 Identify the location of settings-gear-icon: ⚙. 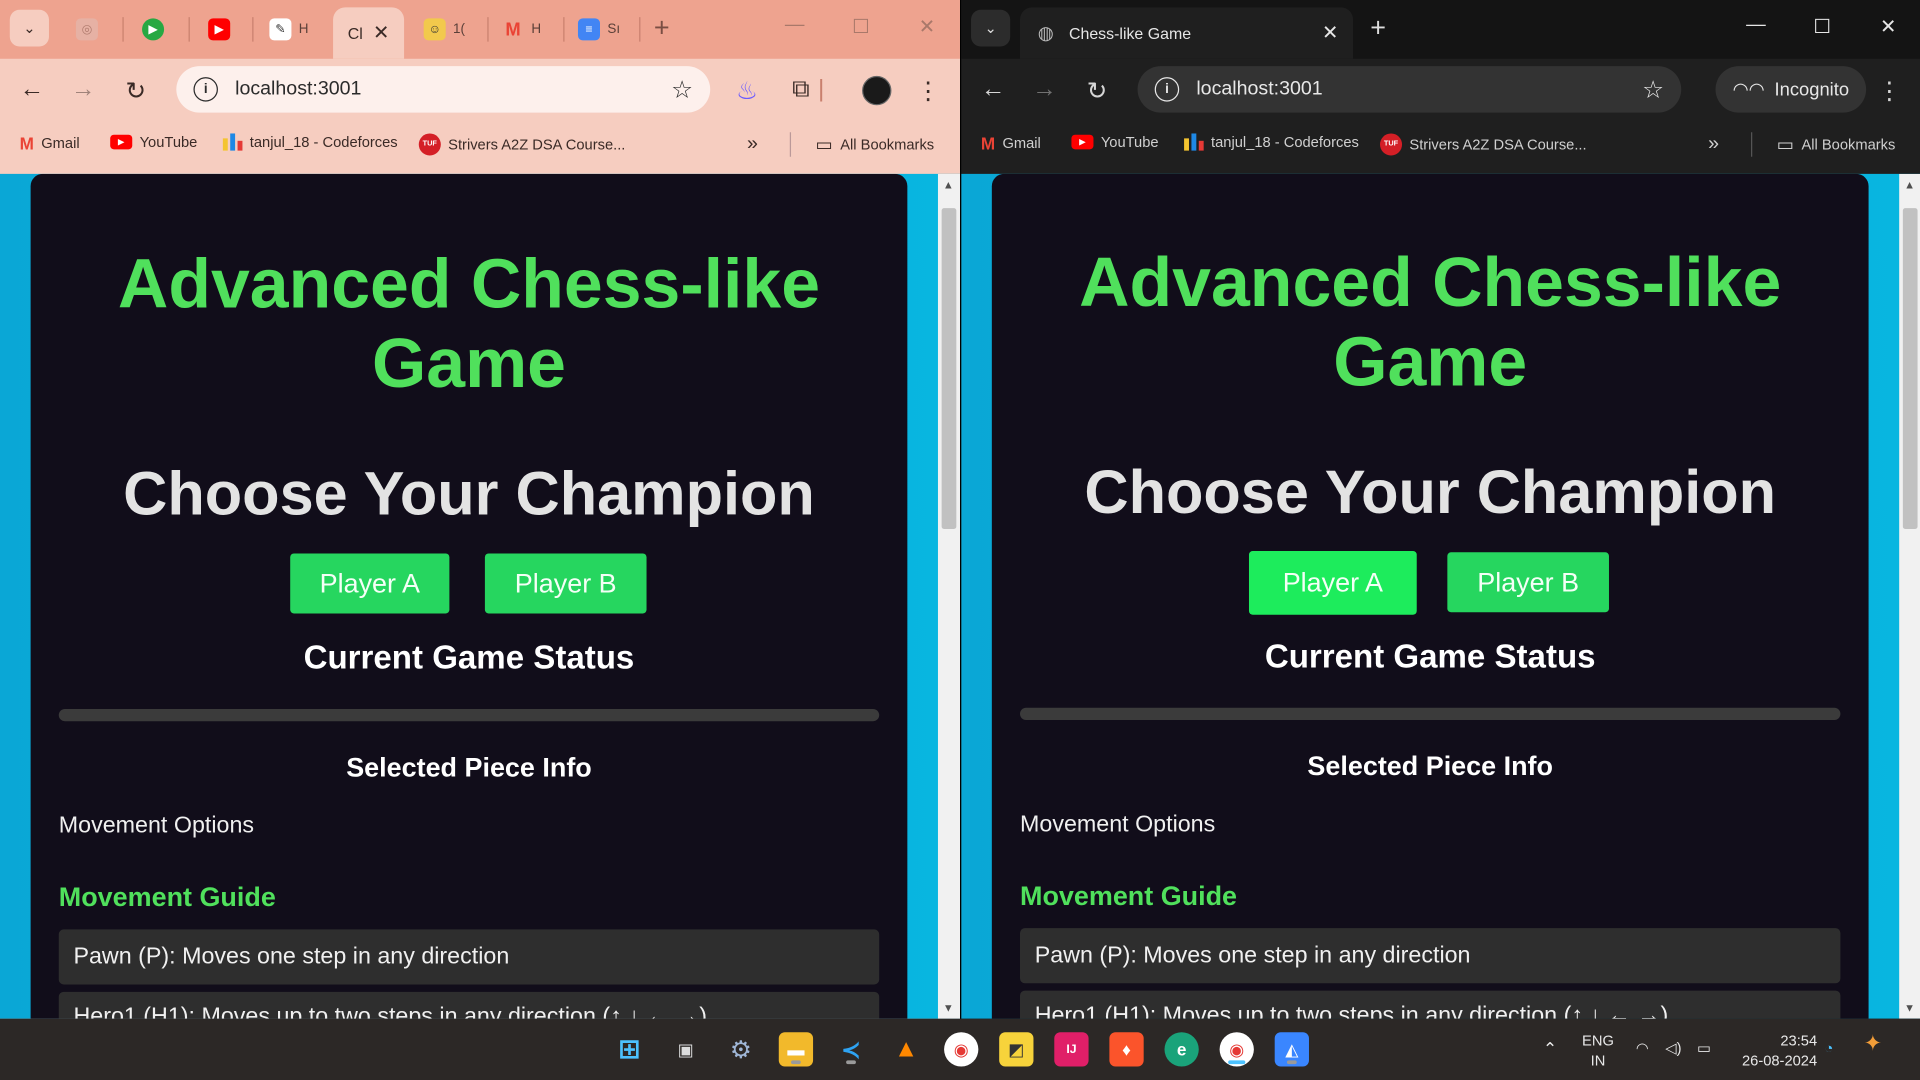
(741, 1049).